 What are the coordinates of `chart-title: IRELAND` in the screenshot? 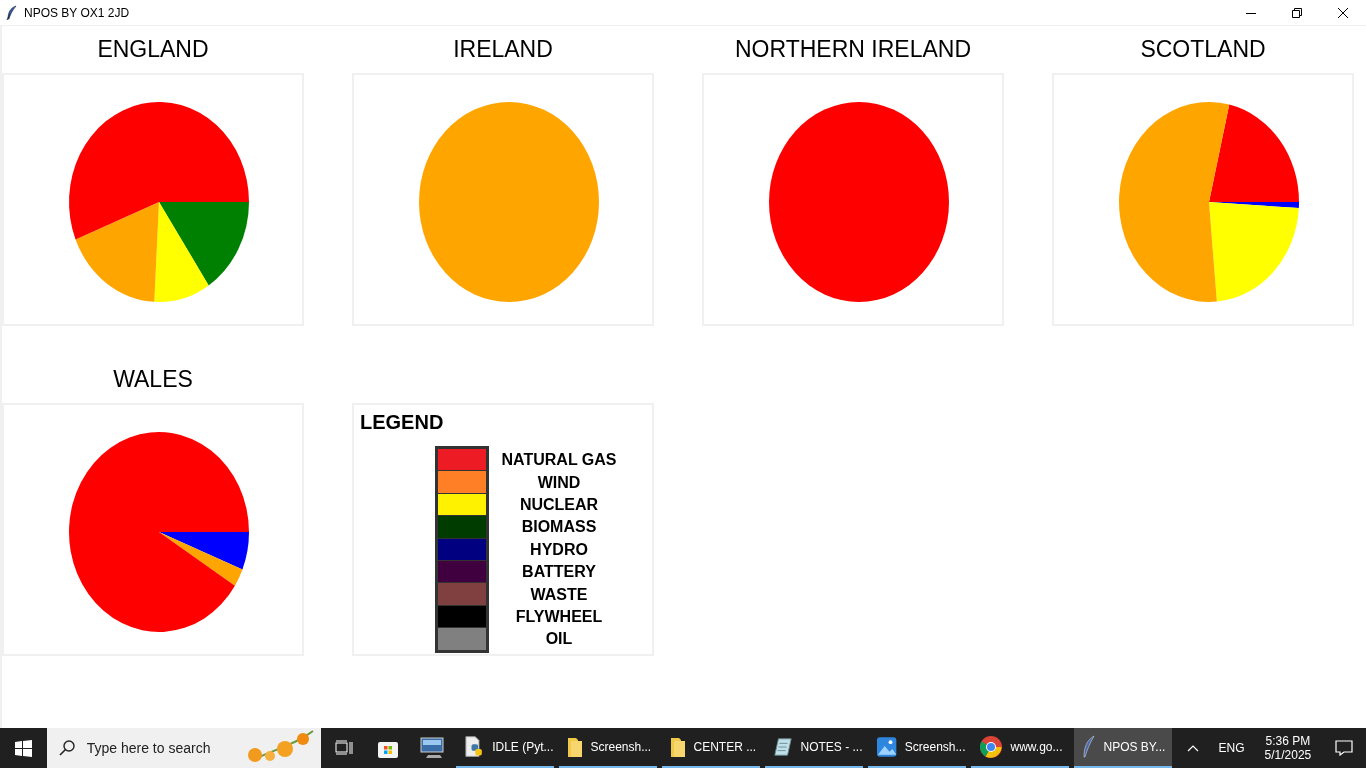 It's located at (503, 49).